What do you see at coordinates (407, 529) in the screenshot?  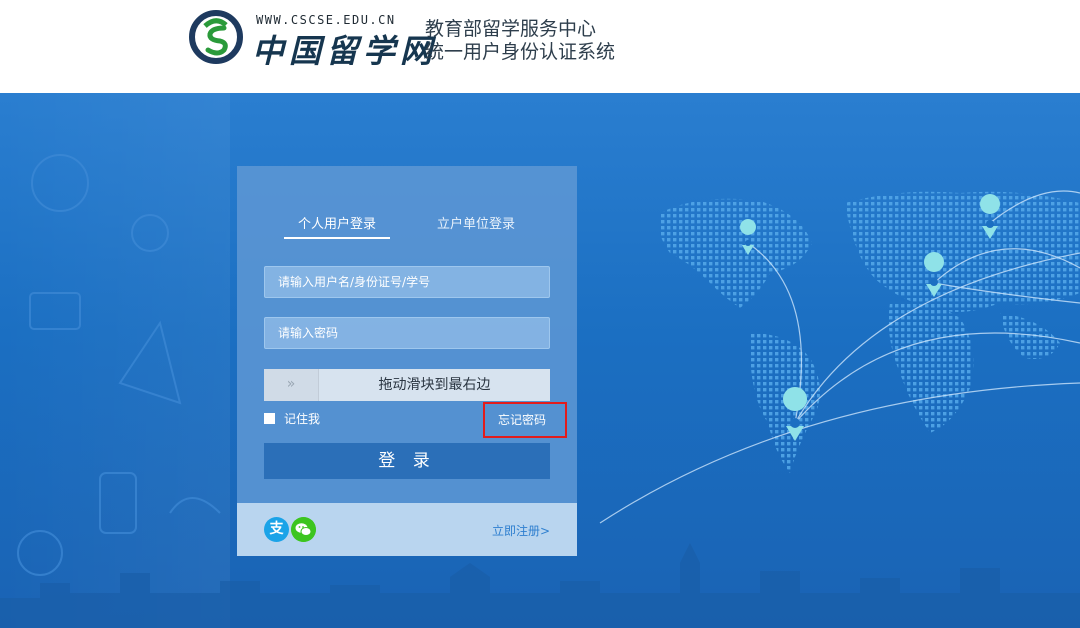 I see `card-footer: 支 立即注册>` at bounding box center [407, 529].